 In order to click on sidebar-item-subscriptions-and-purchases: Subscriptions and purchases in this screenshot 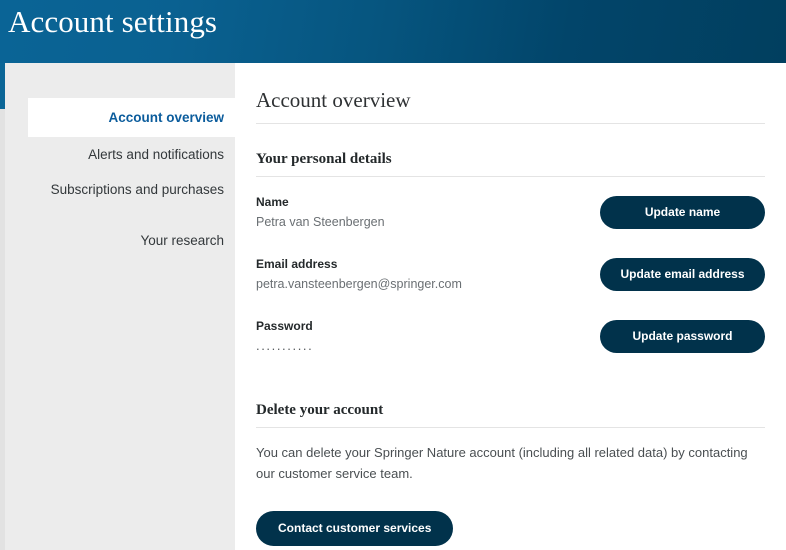, I will do `click(120, 189)`.